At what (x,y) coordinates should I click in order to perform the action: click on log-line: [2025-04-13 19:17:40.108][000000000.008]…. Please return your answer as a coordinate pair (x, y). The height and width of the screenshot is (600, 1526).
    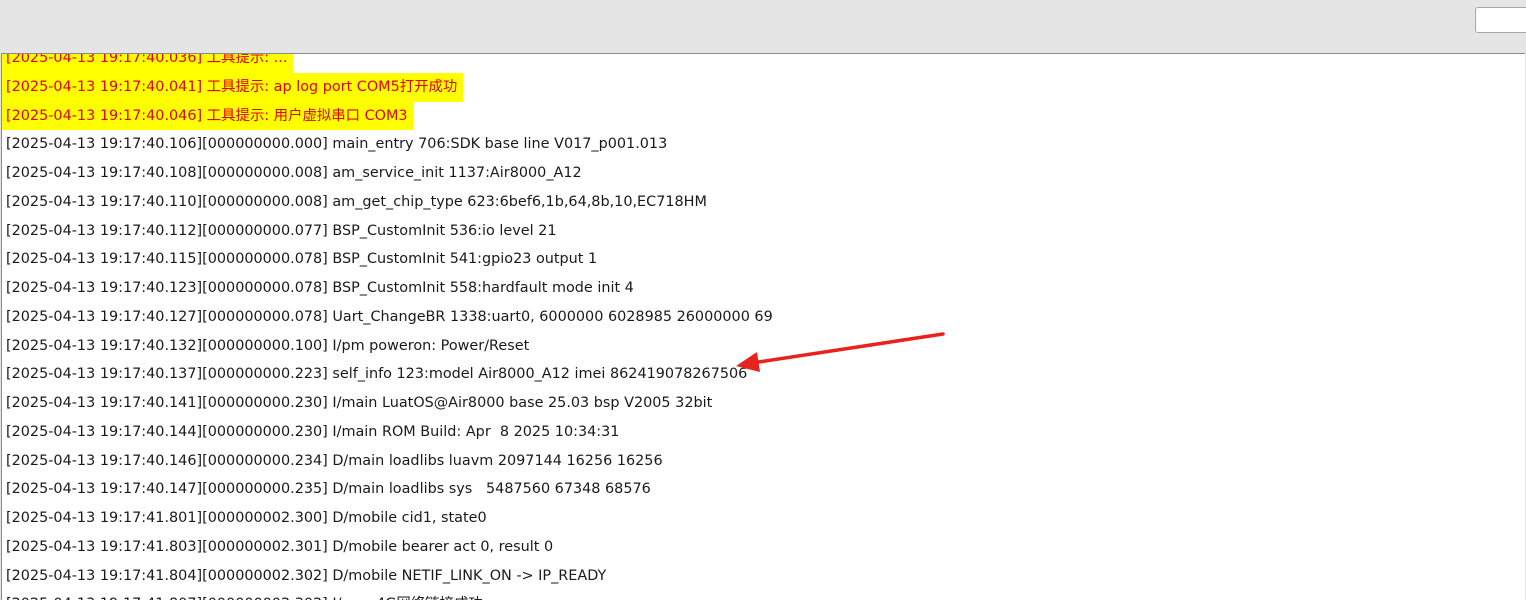
    Looking at the image, I should click on (763, 173).